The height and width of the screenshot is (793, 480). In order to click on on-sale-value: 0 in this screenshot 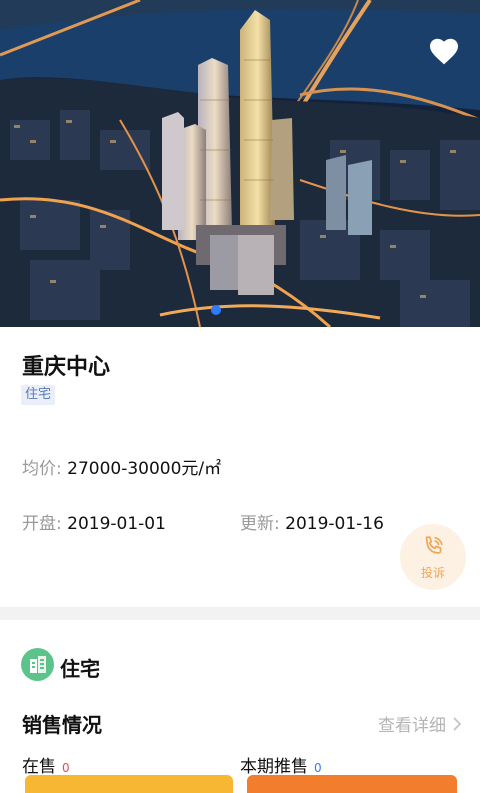, I will do `click(66, 768)`.